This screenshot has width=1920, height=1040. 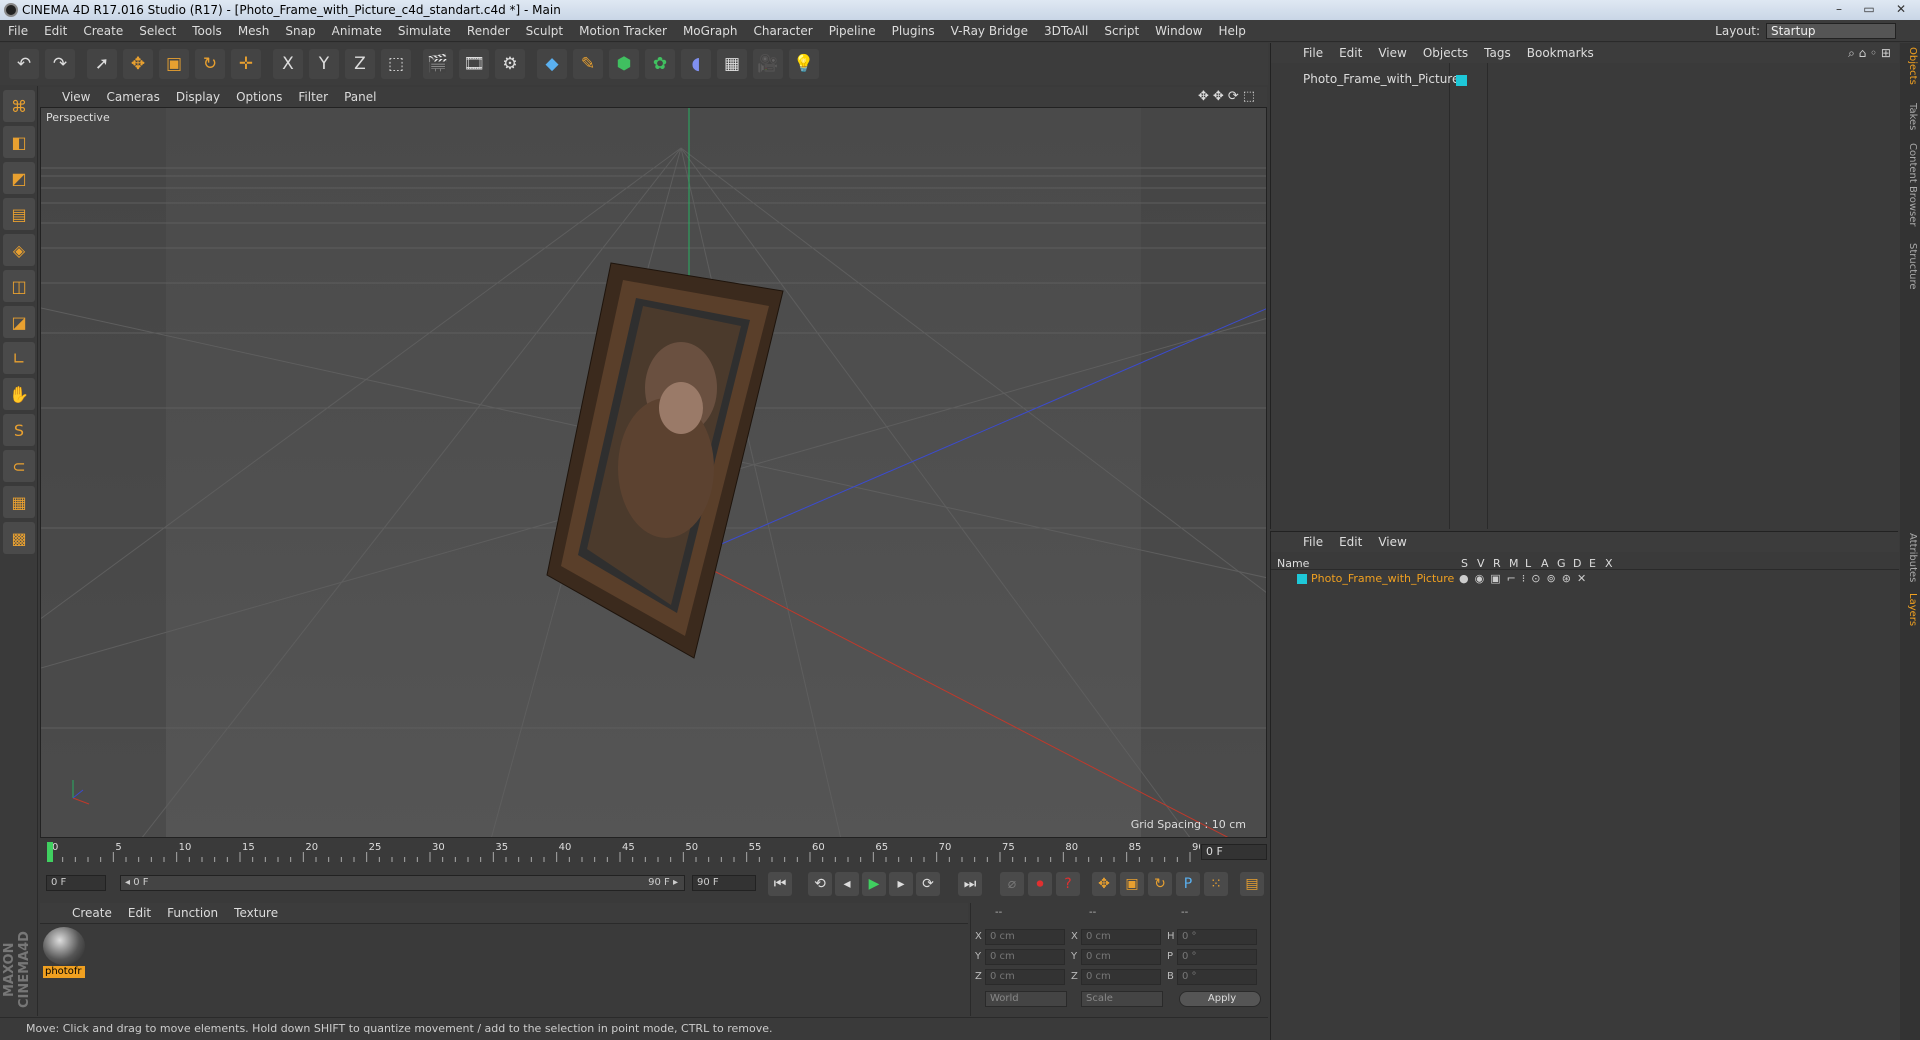 I want to click on menu-motion-tracker: Motion Tracker, so click(x=623, y=31).